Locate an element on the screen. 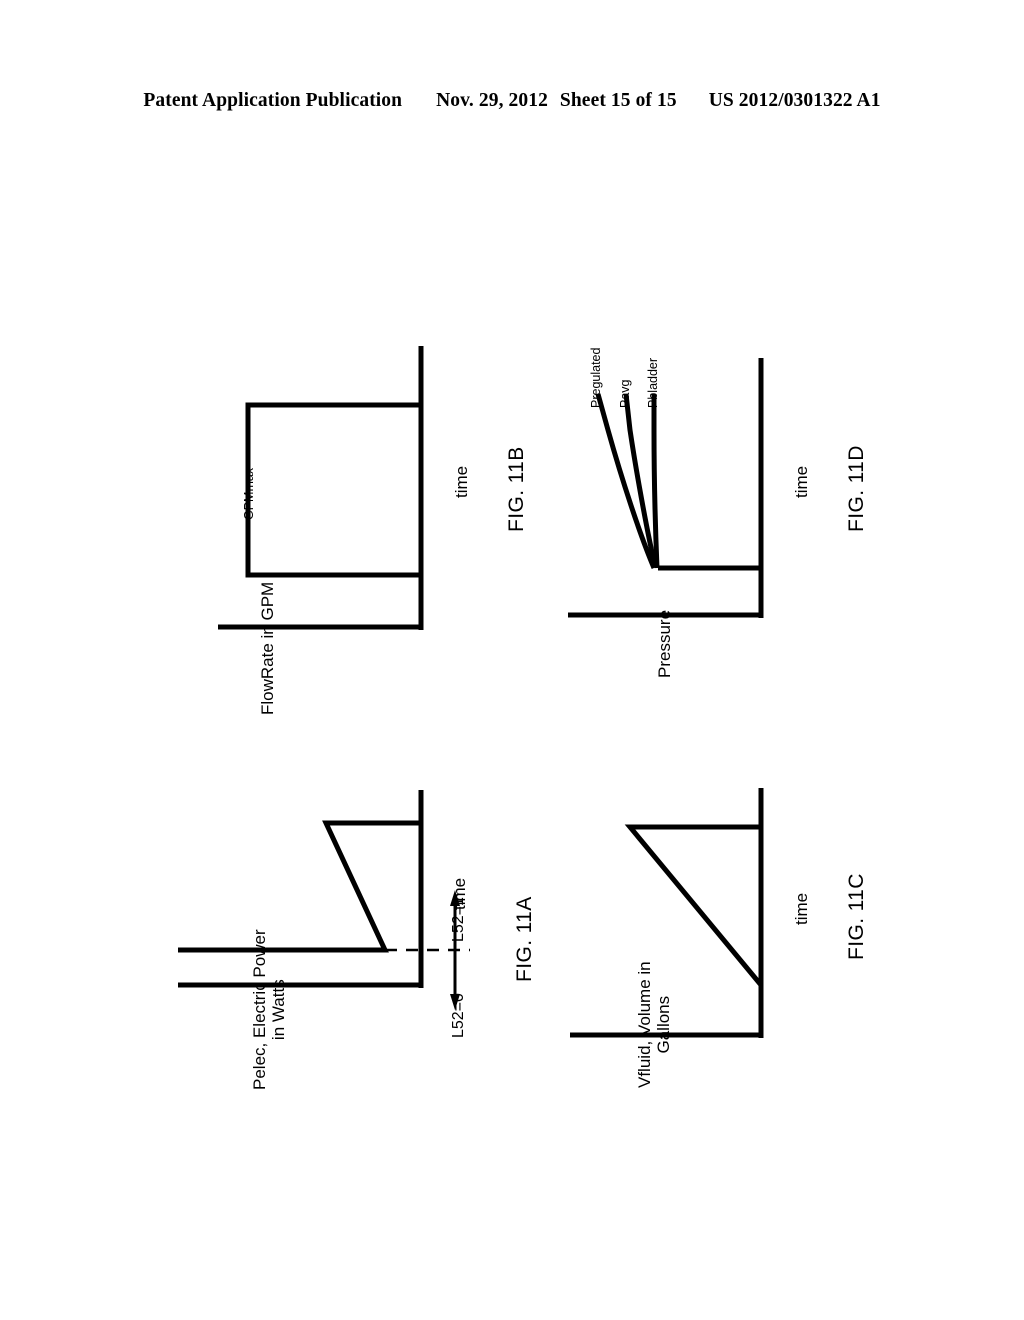 The width and height of the screenshot is (1024, 1320). figure-11a-yaxis-label: Pelec, Electric Power in Watts is located at coordinates (269, 1009).